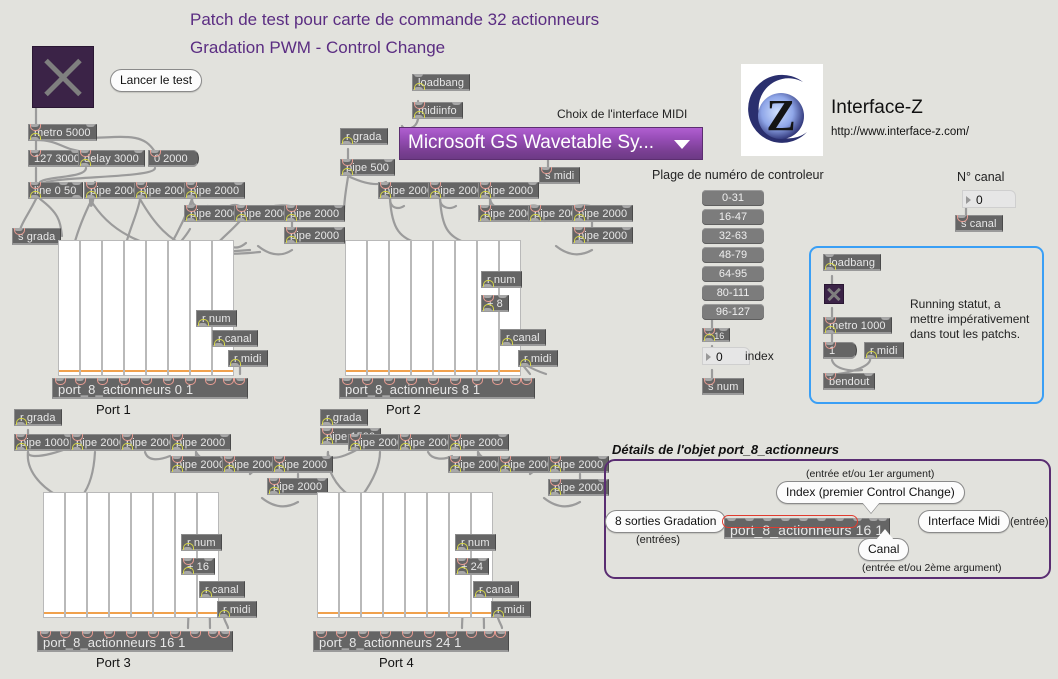 The image size is (1058, 679). Describe the element at coordinates (857, 325) in the screenshot. I see `metro-1000-object: metro 1000` at that location.